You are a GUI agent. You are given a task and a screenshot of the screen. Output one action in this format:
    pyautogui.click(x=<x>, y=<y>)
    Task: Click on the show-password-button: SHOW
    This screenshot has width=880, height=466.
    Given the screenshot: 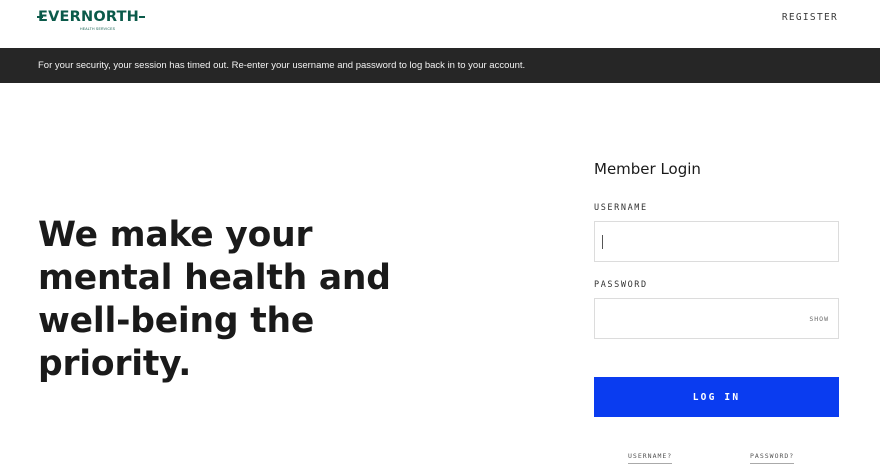 What is the action you would take?
    pyautogui.click(x=819, y=319)
    